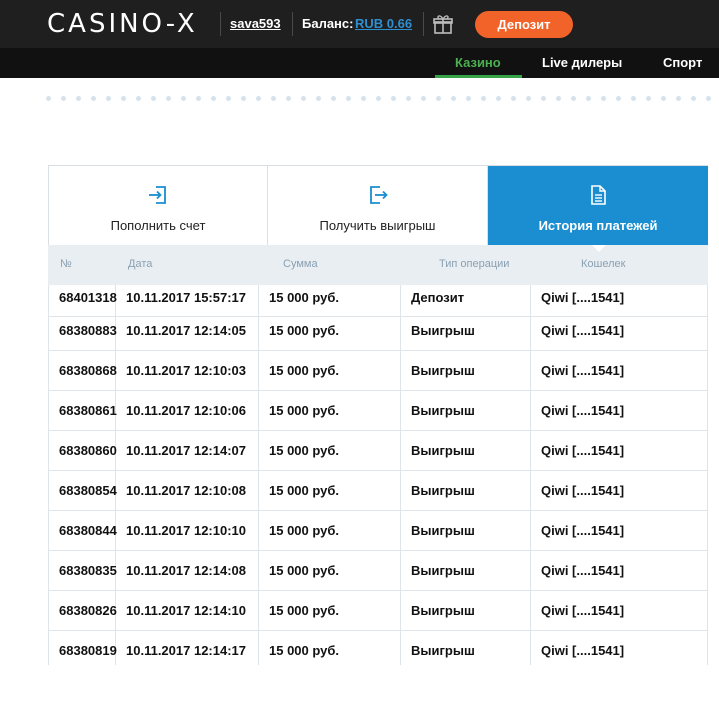 The image size is (719, 711). What do you see at coordinates (83, 371) in the screenshot?
I see `cell-number: 68380868` at bounding box center [83, 371].